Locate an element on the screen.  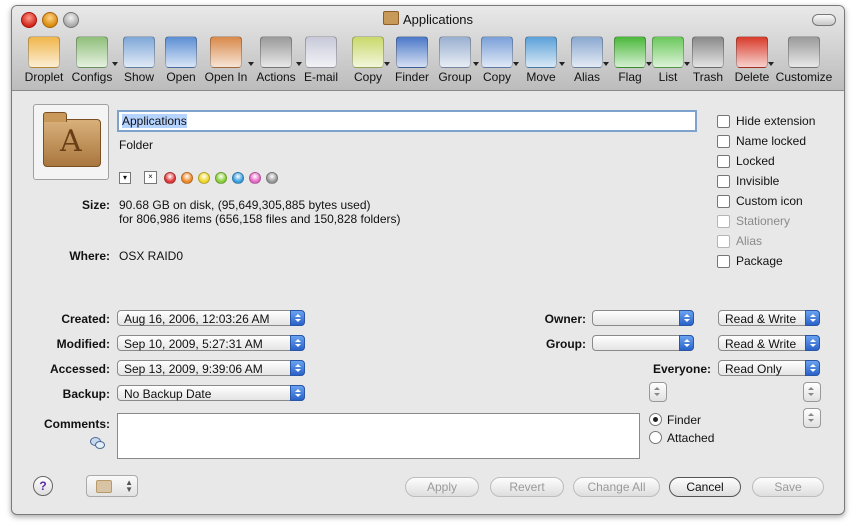
everyone-permission-popup: Read Only is located at coordinates (769, 368).